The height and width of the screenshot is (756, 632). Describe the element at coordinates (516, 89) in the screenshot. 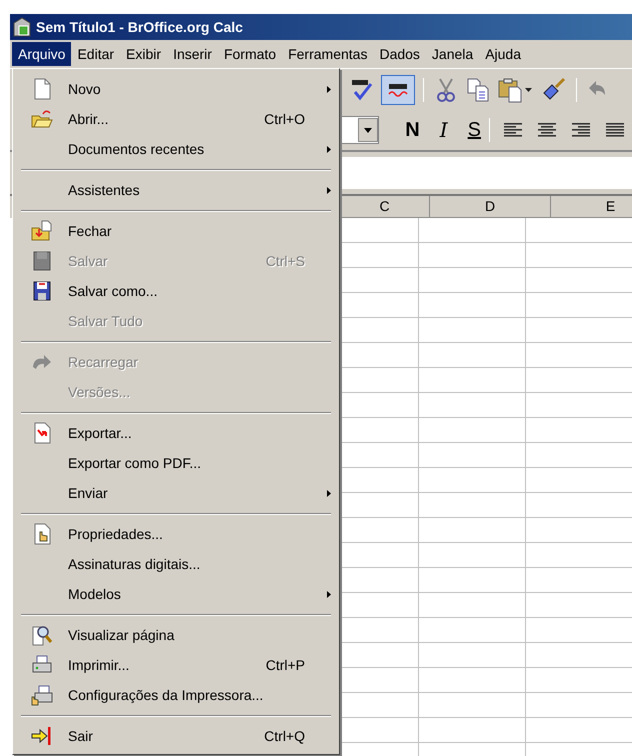

I see `paste-icon` at that location.